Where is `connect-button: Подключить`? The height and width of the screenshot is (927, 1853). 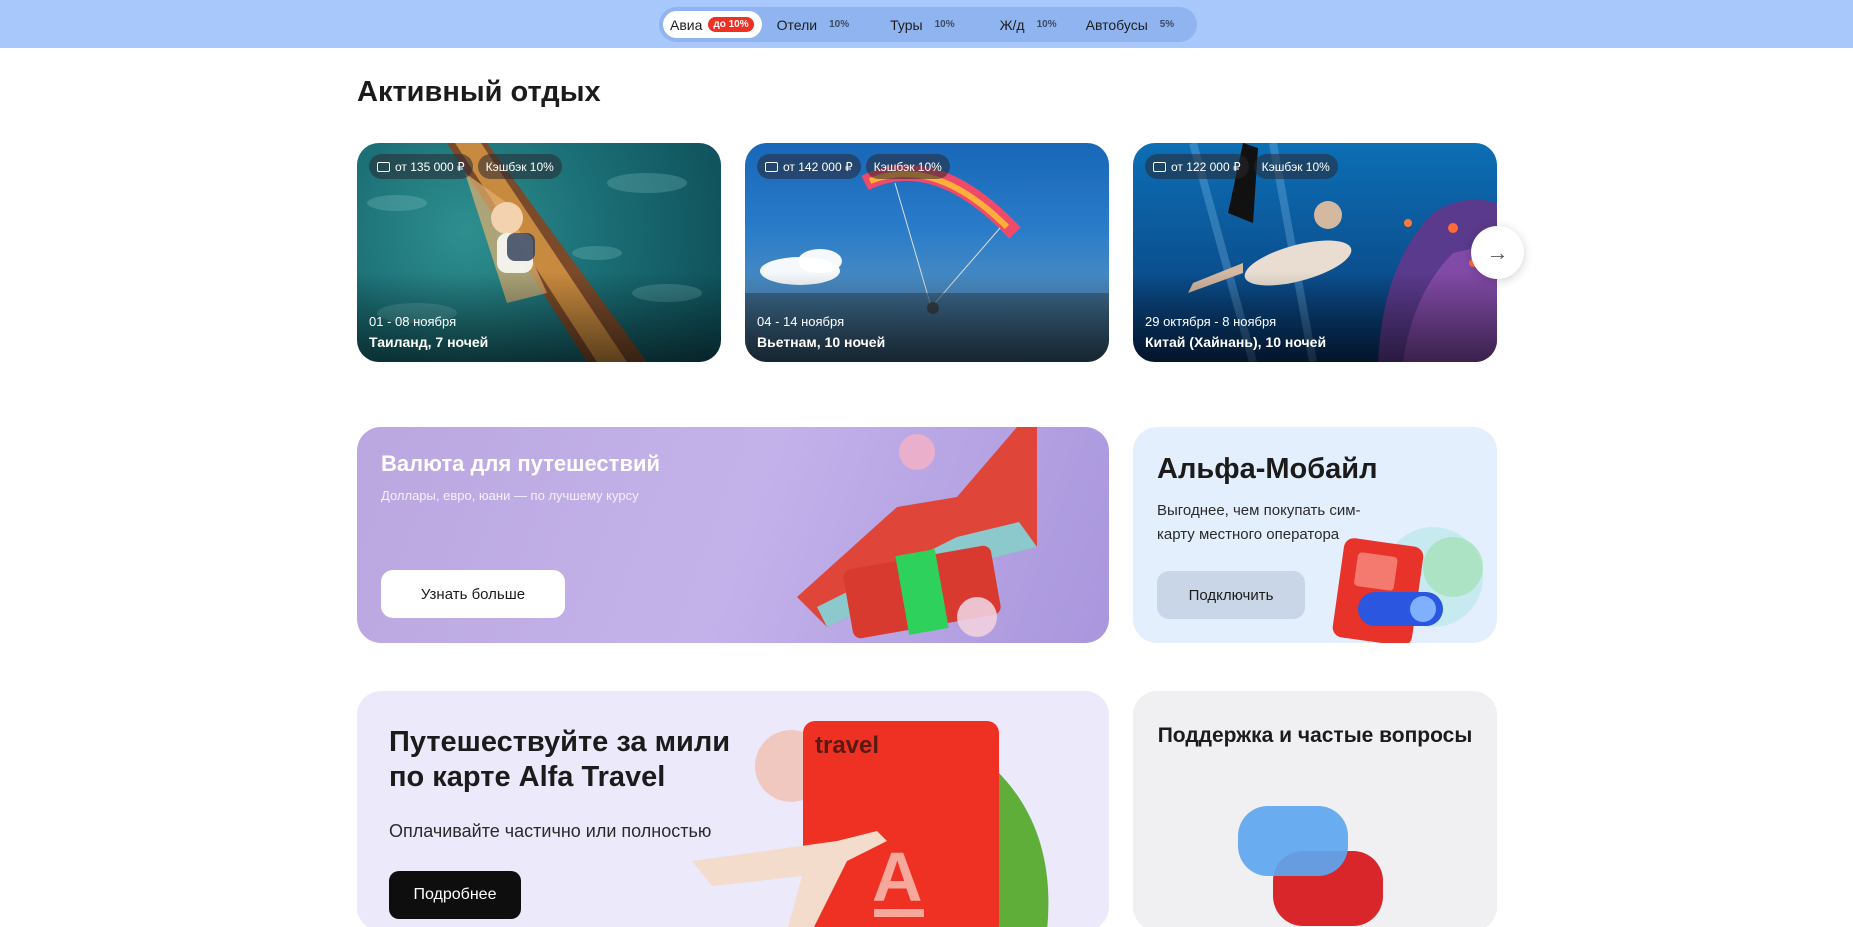
connect-button: Подключить is located at coordinates (1231, 595).